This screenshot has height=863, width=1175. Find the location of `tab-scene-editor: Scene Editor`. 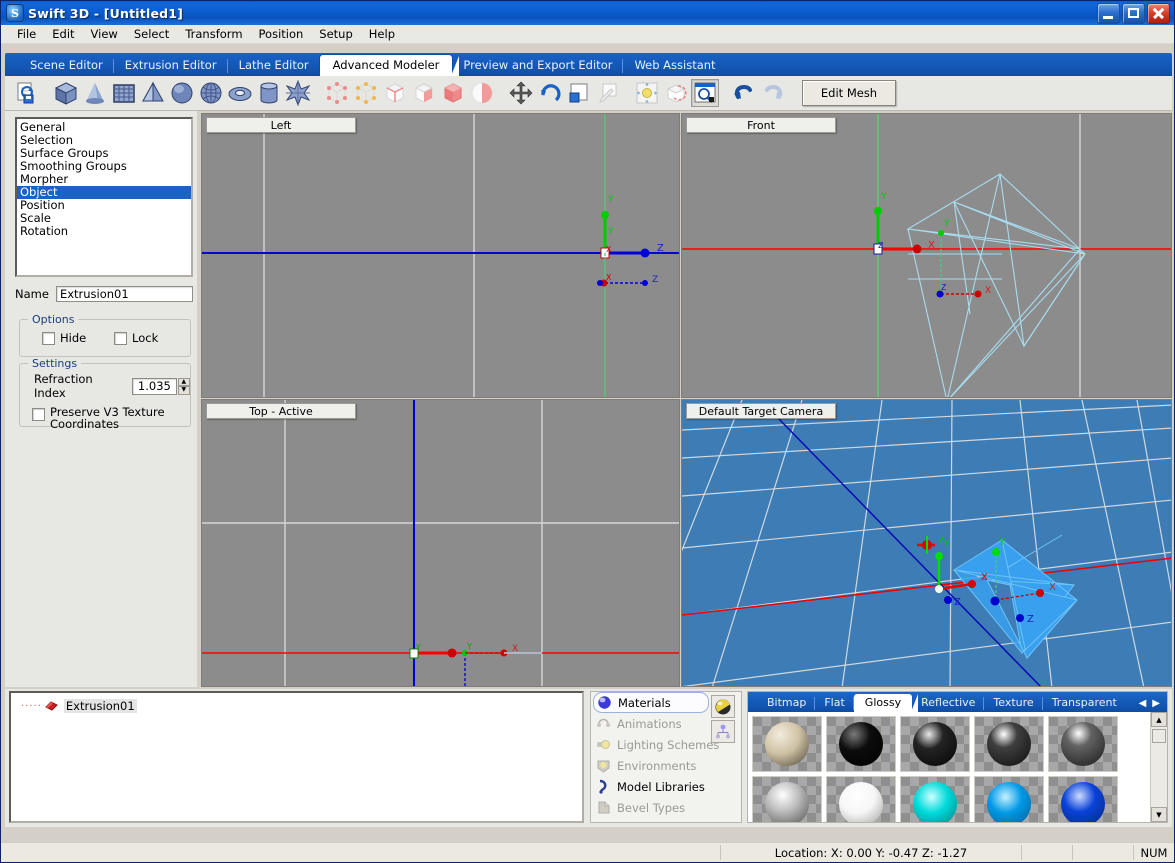

tab-scene-editor: Scene Editor is located at coordinates (66, 65).